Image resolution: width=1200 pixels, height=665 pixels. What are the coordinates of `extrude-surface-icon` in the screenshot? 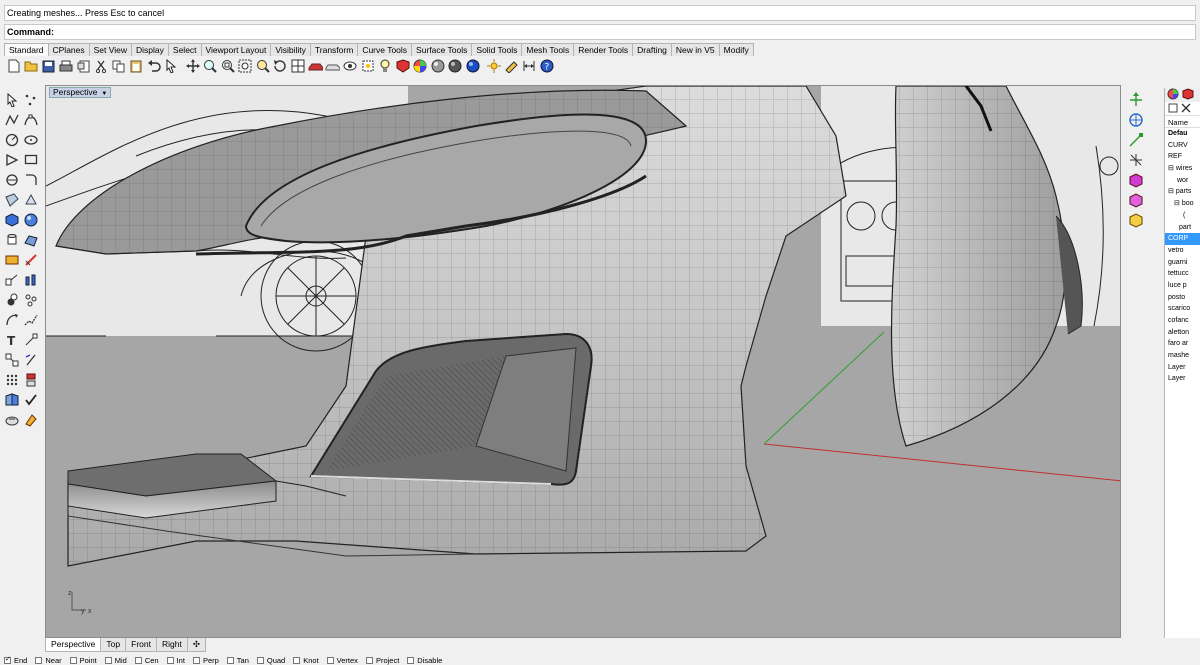 It's located at (30, 200).